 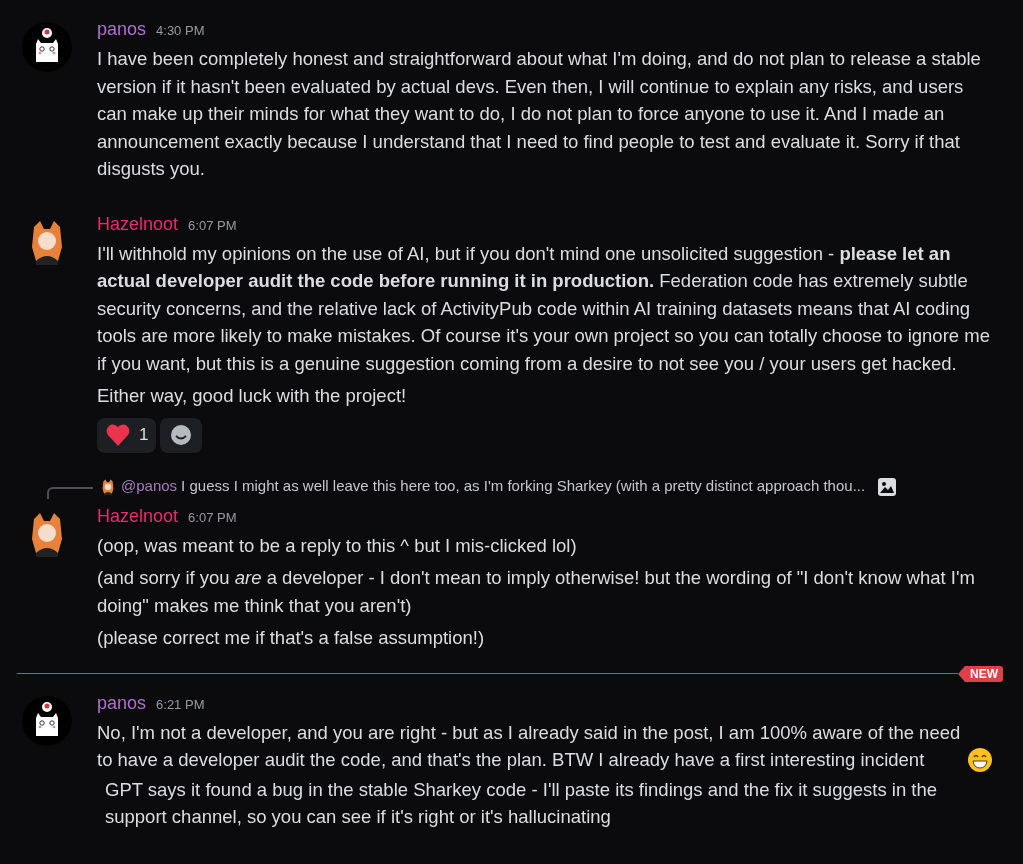 I want to click on heart-reaction: 1, so click(x=127, y=435).